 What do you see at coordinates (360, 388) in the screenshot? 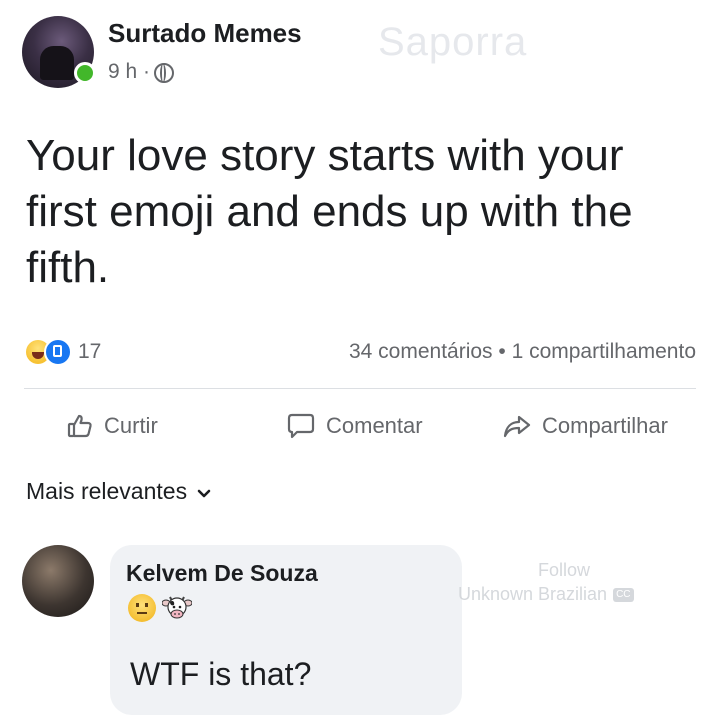
I see `divider` at bounding box center [360, 388].